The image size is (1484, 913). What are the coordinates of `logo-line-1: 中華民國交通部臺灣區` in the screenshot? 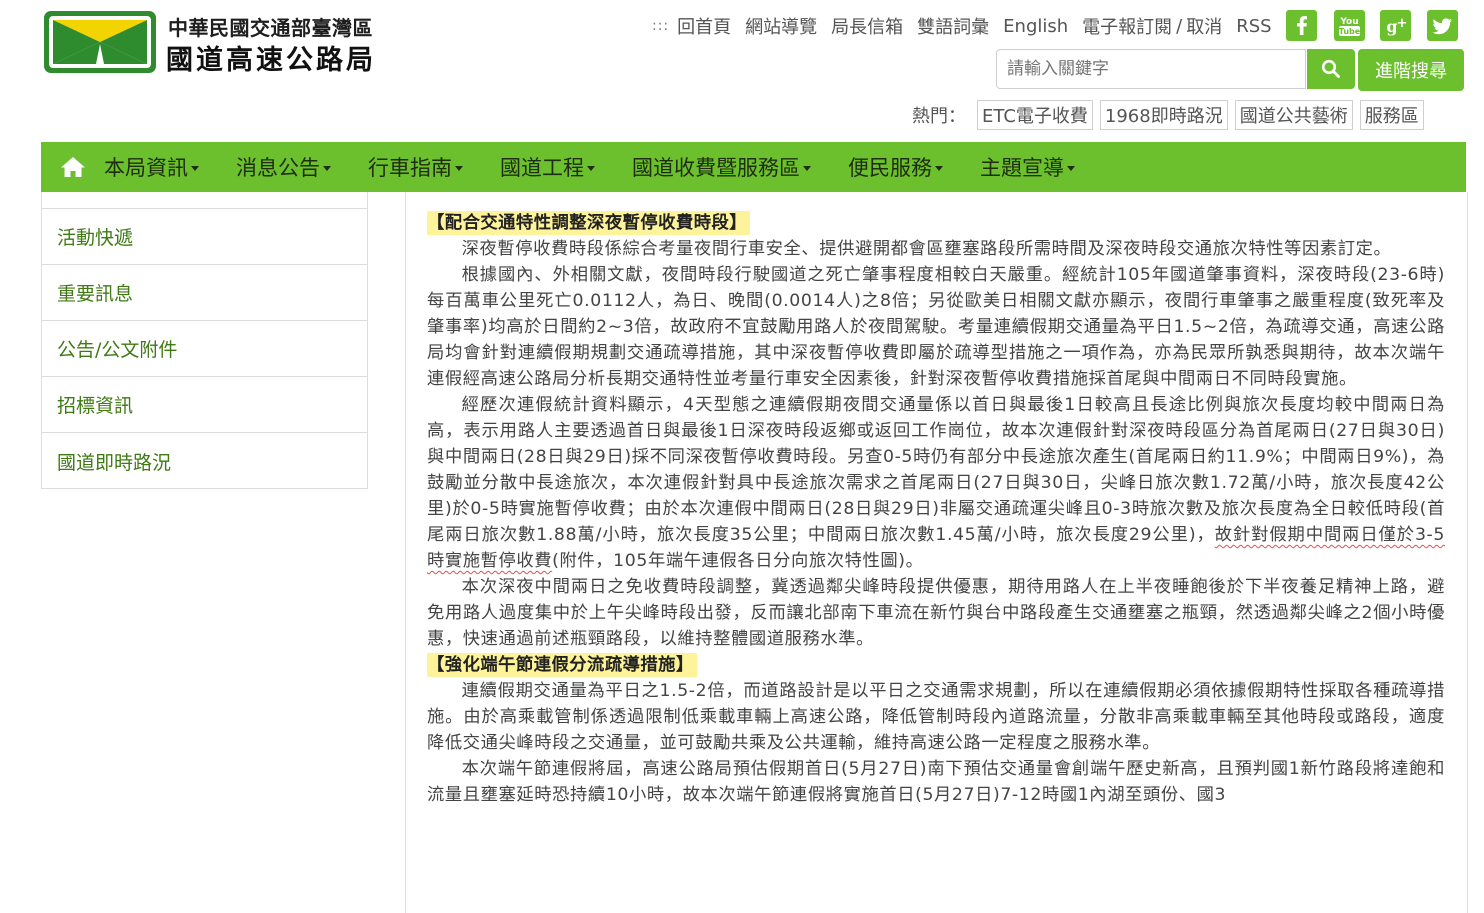 It's located at (270, 28).